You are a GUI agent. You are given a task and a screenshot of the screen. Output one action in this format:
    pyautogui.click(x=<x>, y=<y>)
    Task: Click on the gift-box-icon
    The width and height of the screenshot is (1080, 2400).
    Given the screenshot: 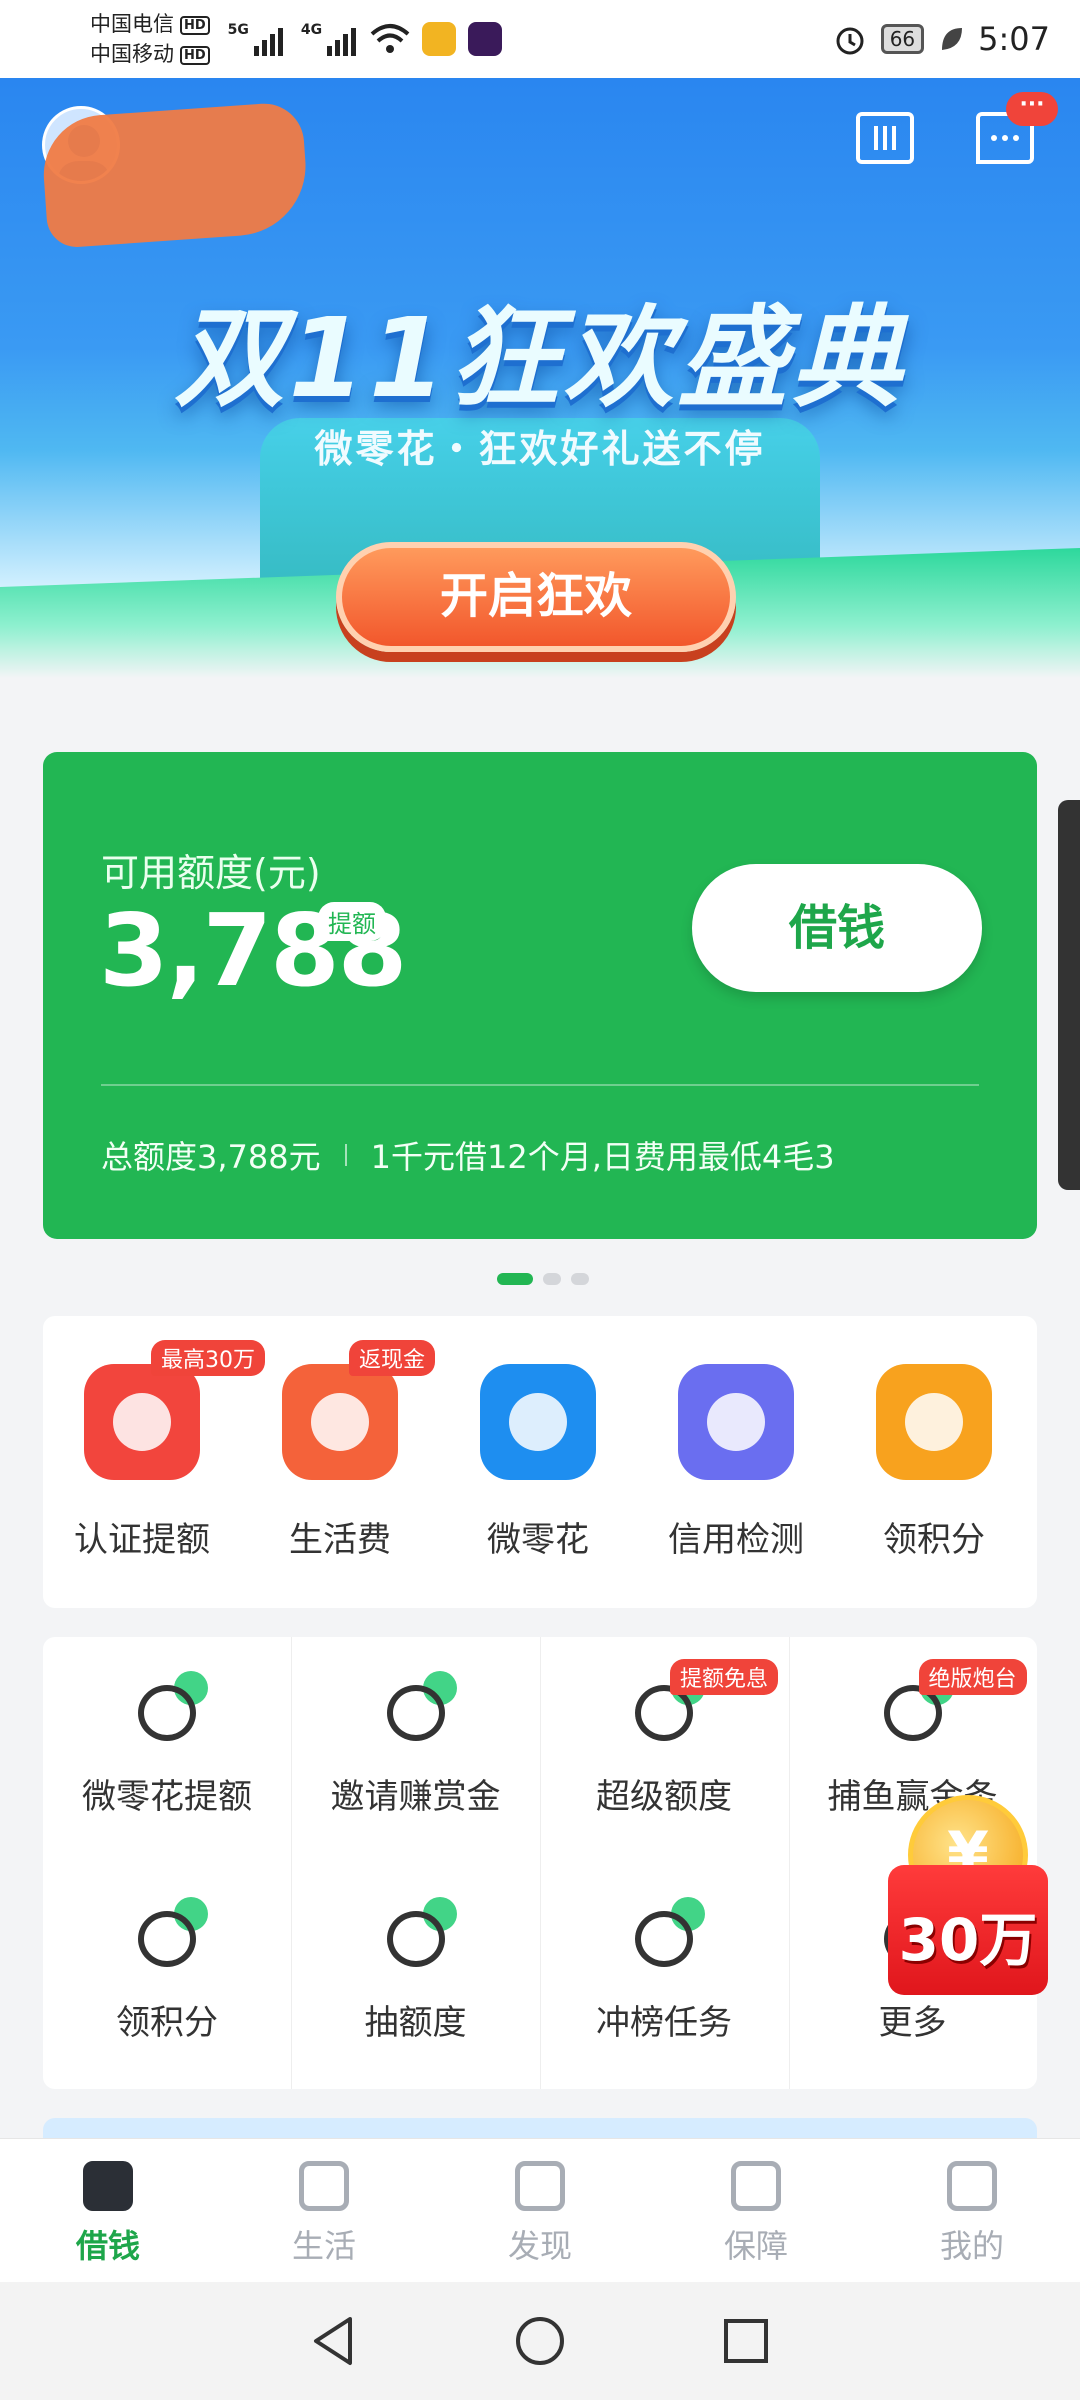 What is the action you would take?
    pyautogui.click(x=170, y=1709)
    